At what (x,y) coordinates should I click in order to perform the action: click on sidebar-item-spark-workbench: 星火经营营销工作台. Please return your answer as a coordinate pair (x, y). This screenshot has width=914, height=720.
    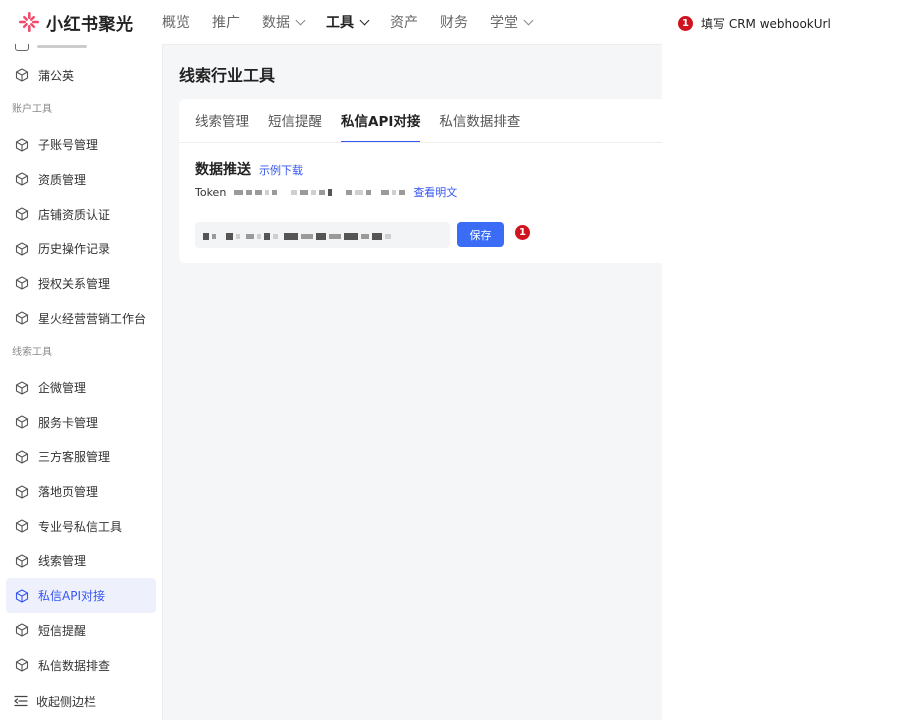
    Looking at the image, I should click on (81, 318).